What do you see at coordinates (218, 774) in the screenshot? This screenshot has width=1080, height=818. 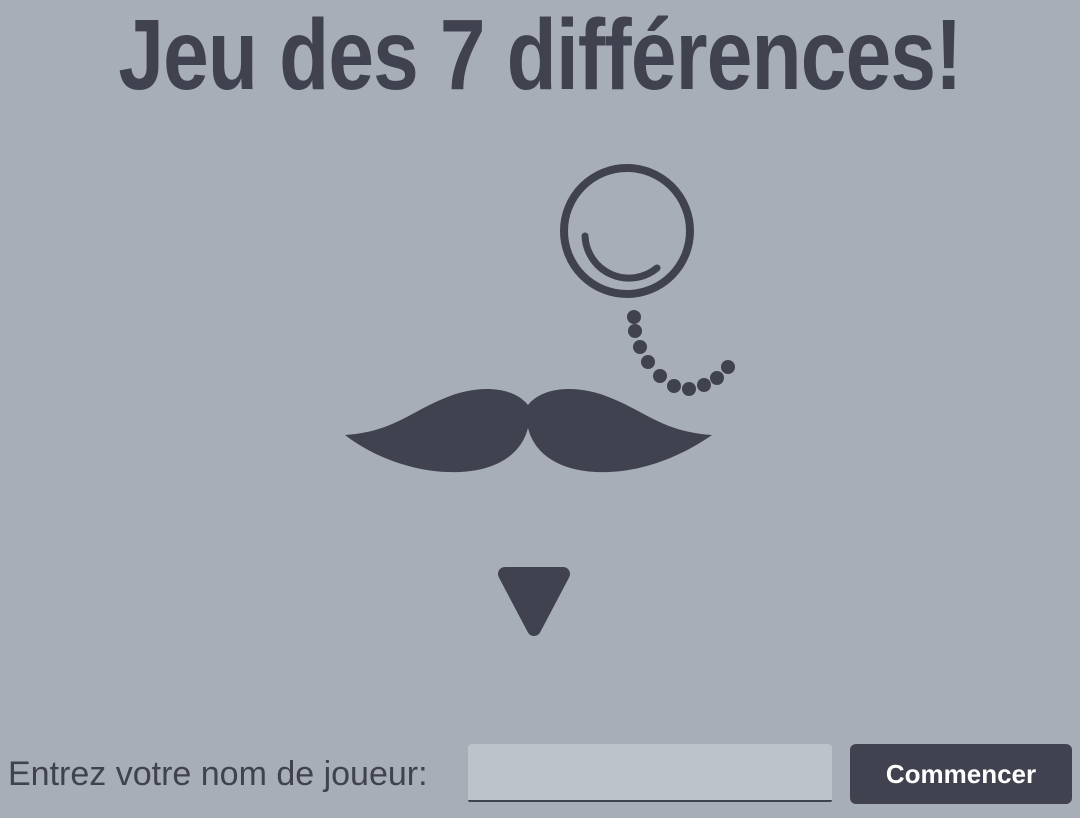 I see `player-name-label: Entrez votre nom de joueur:` at bounding box center [218, 774].